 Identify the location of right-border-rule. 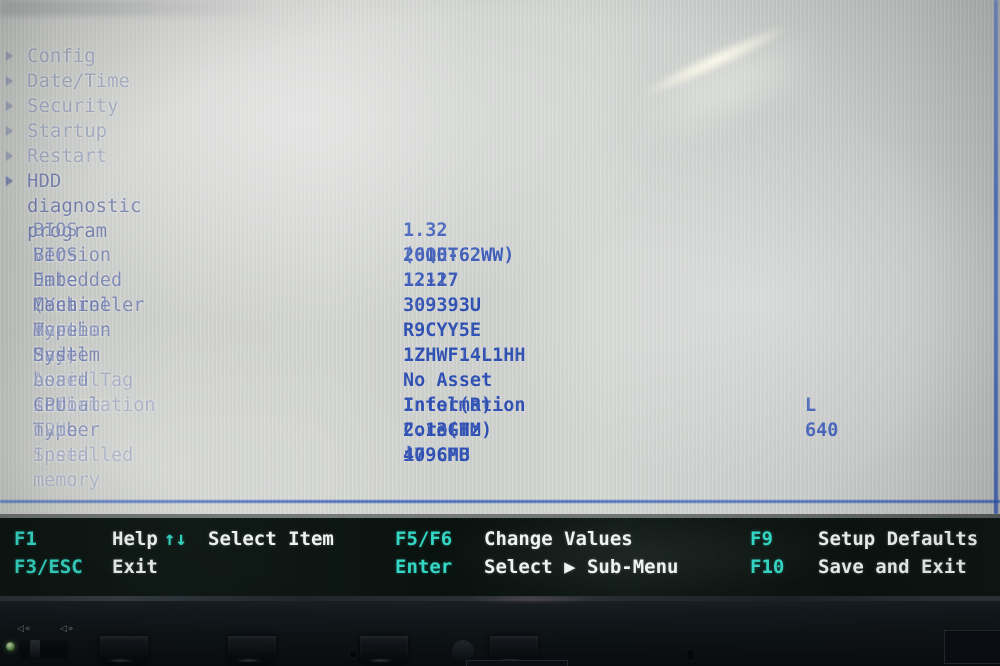
(996, 257).